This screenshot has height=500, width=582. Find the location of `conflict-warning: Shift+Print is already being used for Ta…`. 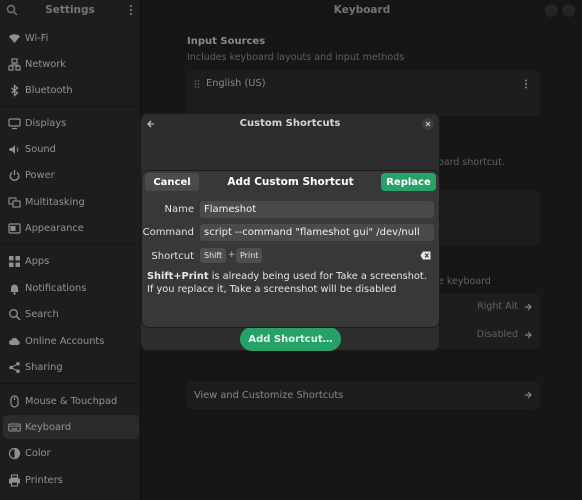

conflict-warning: Shift+Print is already being used for Ta… is located at coordinates (287, 283).